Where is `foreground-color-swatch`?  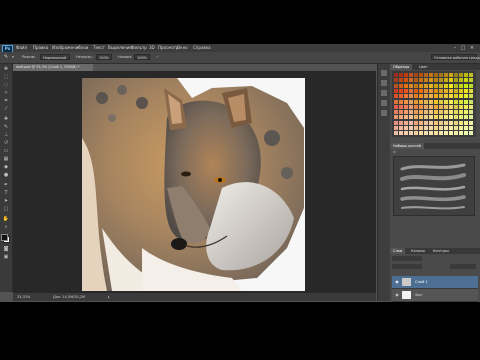
foreground-color-swatch is located at coordinates (4, 237).